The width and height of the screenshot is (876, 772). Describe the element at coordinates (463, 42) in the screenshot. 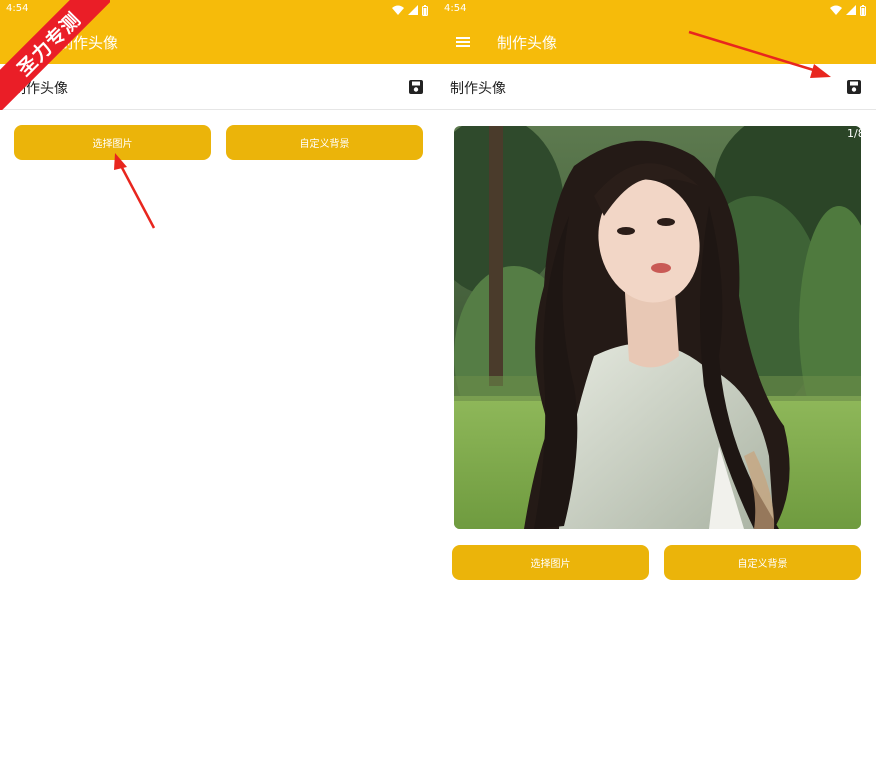

I see `menu-icon` at that location.